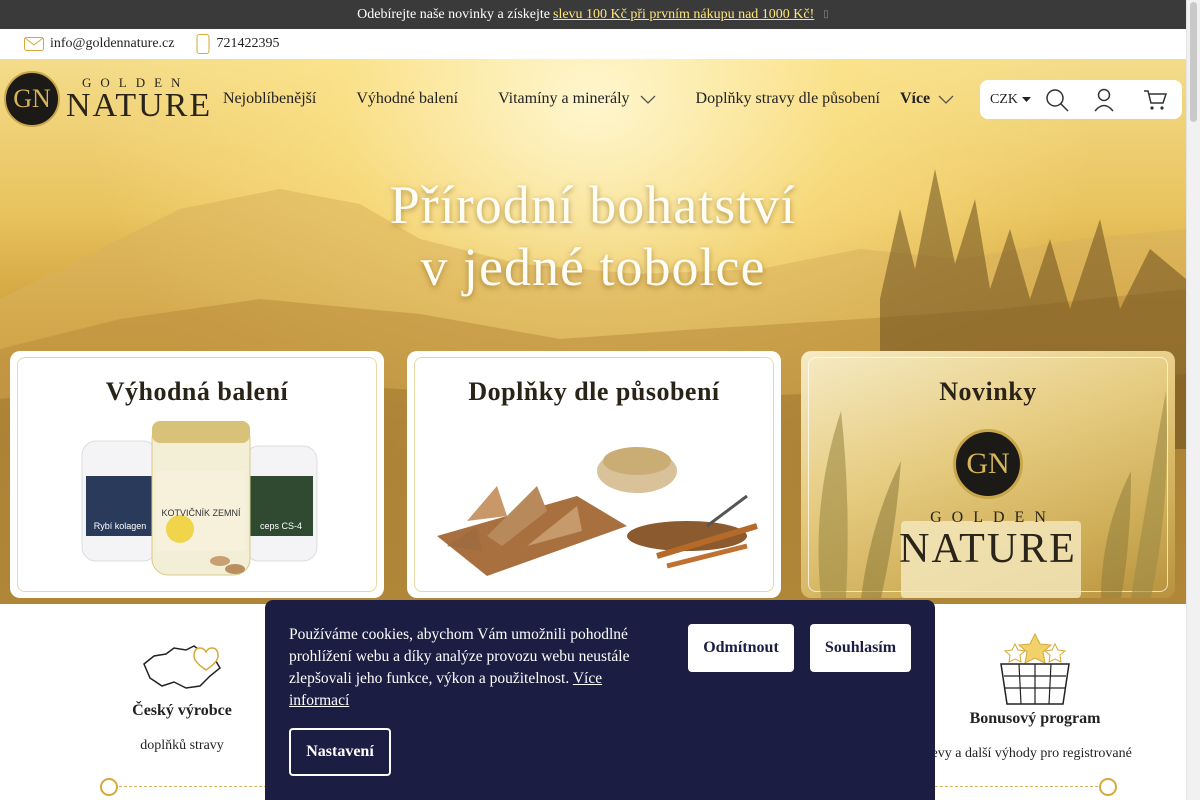 The width and height of the screenshot is (1200, 800). Describe the element at coordinates (593, 205) in the screenshot. I see `hero-title-line1: Přírodní bohatství` at that location.